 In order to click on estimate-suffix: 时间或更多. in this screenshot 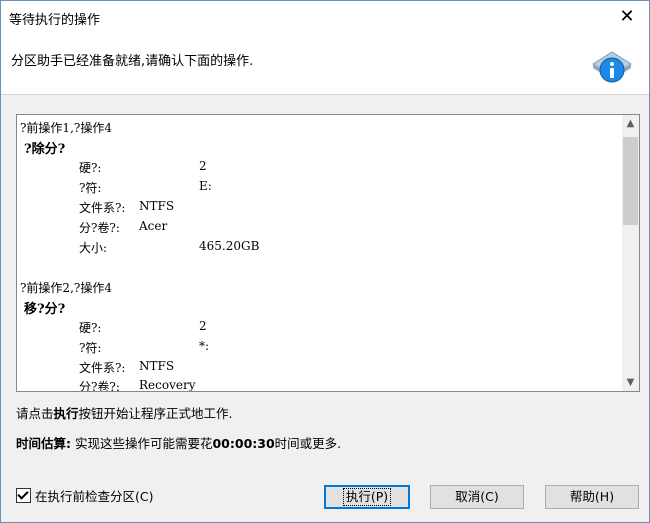, I will do `click(308, 443)`.